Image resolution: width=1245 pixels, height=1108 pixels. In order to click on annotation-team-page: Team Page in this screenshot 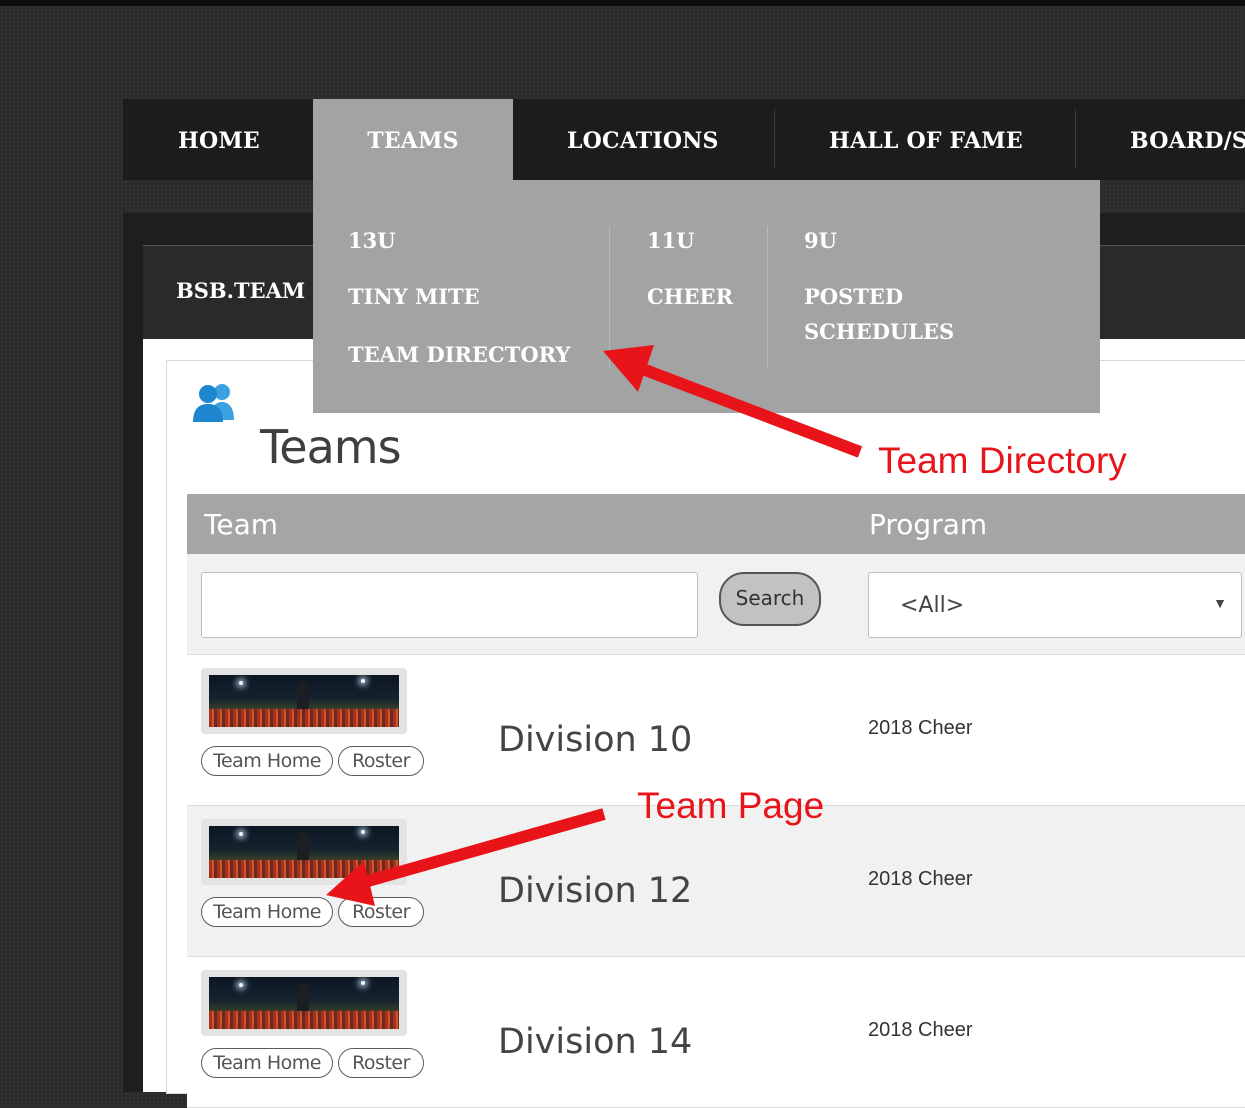, I will do `click(731, 805)`.